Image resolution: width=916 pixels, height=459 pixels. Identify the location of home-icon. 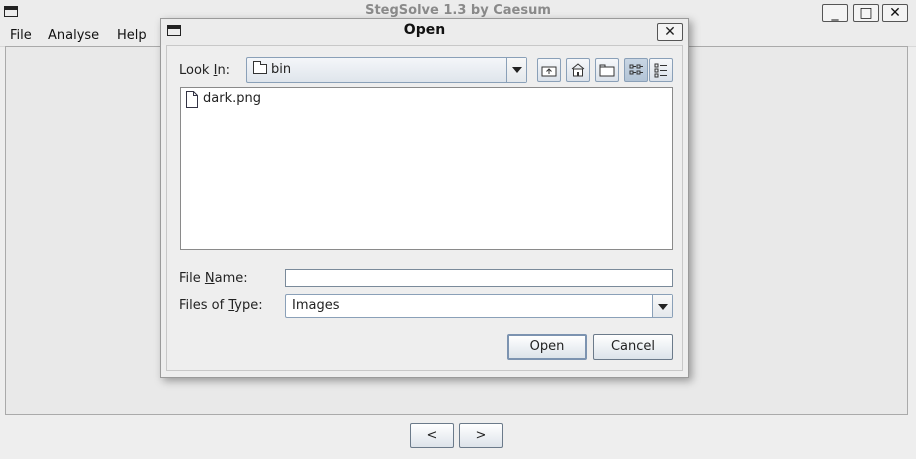
(578, 70).